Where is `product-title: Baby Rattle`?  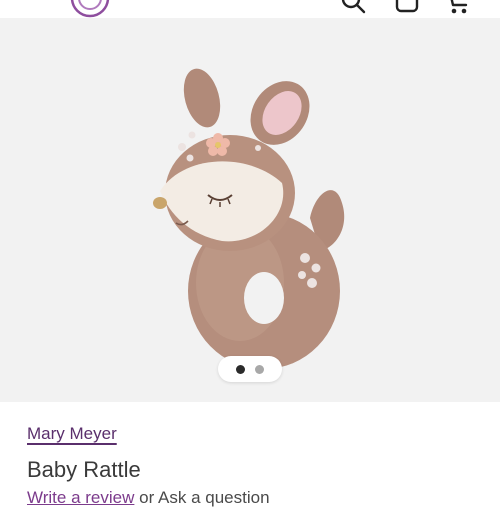 product-title: Baby Rattle is located at coordinates (84, 469).